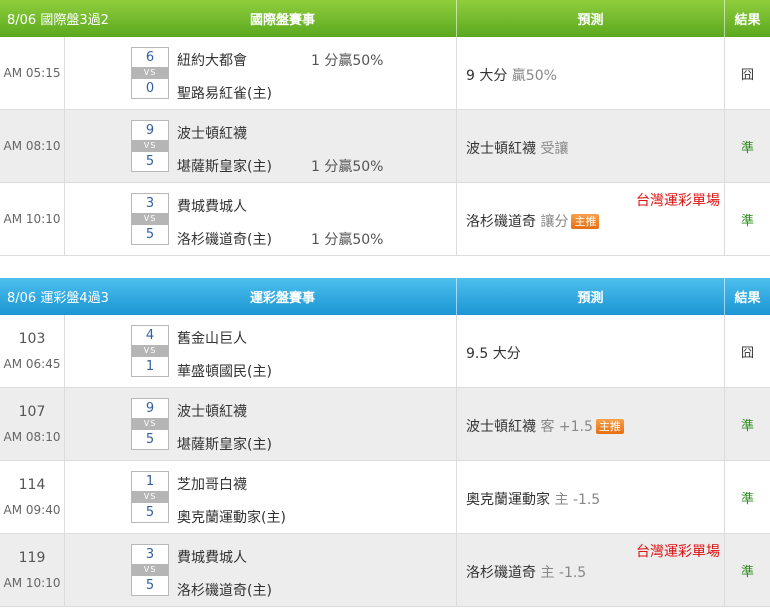 Image resolution: width=770 pixels, height=608 pixels. I want to click on game-time: AM 06:45, so click(32, 364).